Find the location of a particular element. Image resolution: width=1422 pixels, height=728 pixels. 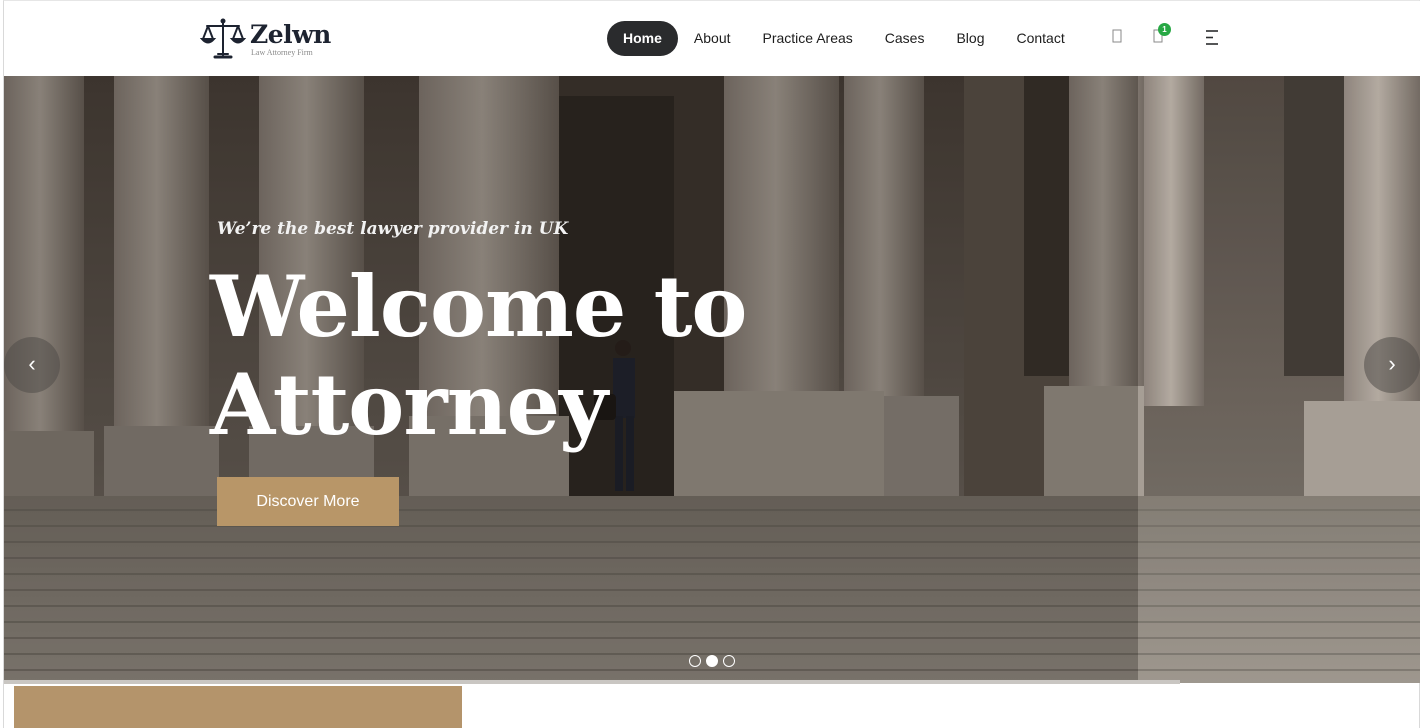

chevron-left-icon: ‹ is located at coordinates (32, 363).